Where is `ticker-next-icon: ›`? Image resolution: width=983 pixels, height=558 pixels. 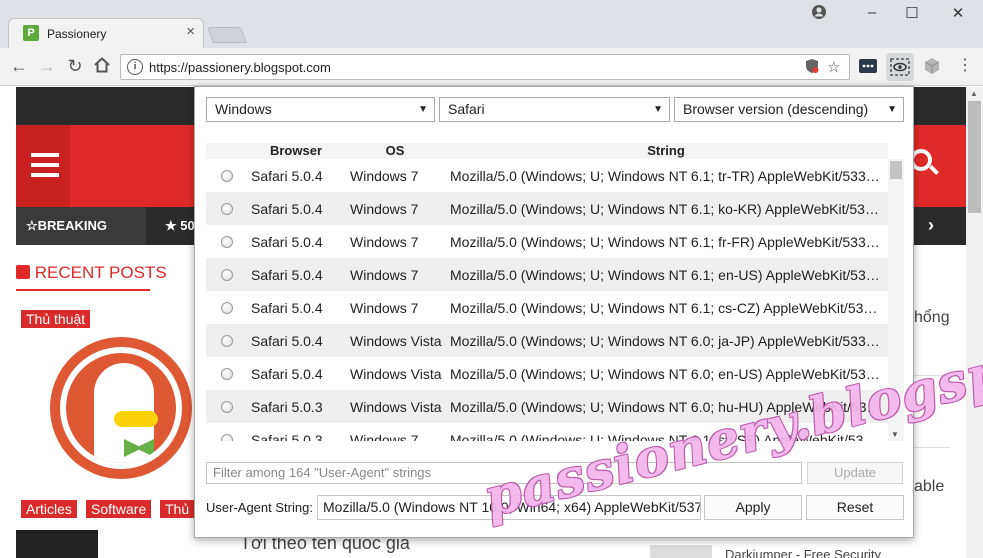 ticker-next-icon: › is located at coordinates (931, 225).